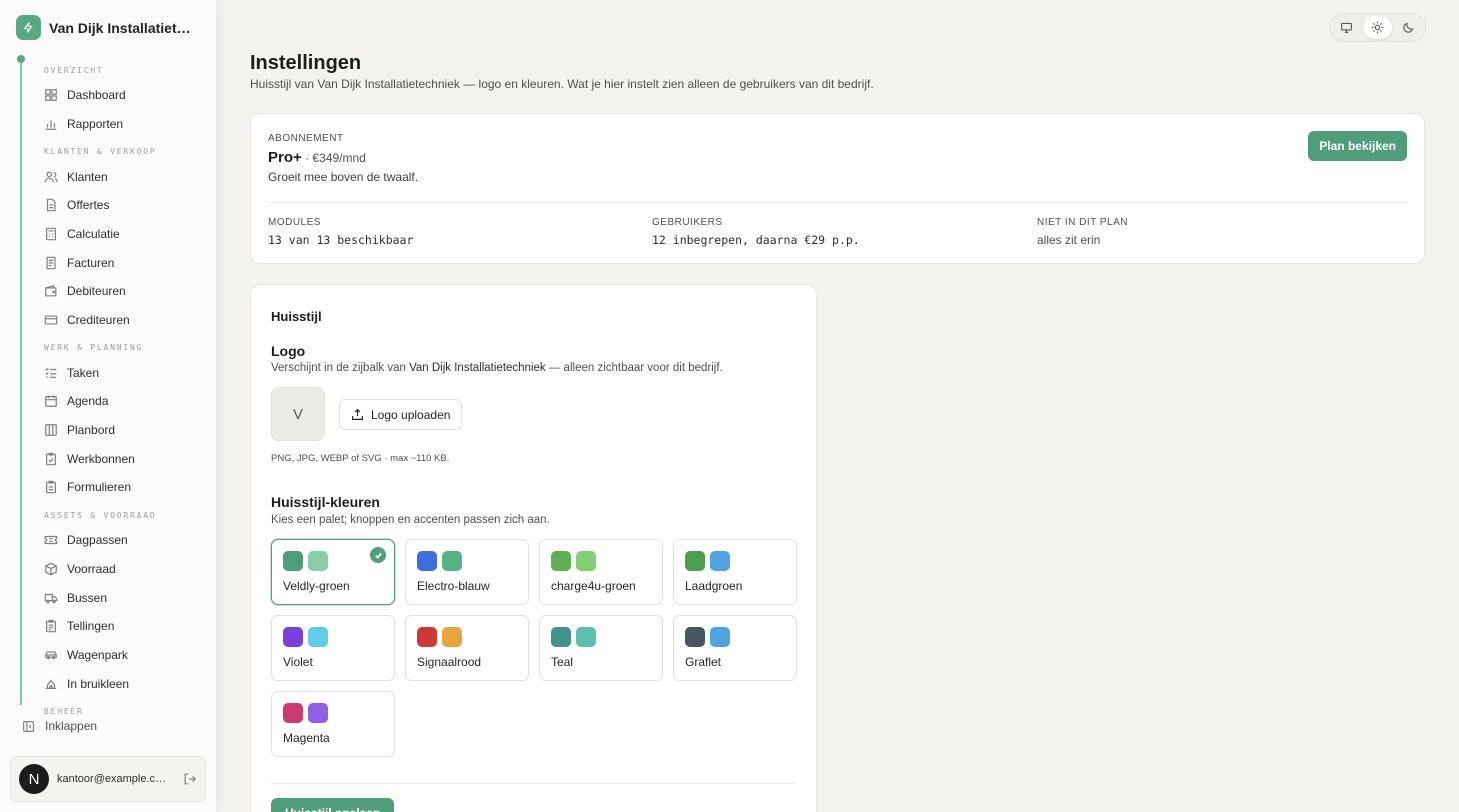  What do you see at coordinates (100, 515) in the screenshot?
I see `nav-section-assets: ASSETS & VOORRAAD` at bounding box center [100, 515].